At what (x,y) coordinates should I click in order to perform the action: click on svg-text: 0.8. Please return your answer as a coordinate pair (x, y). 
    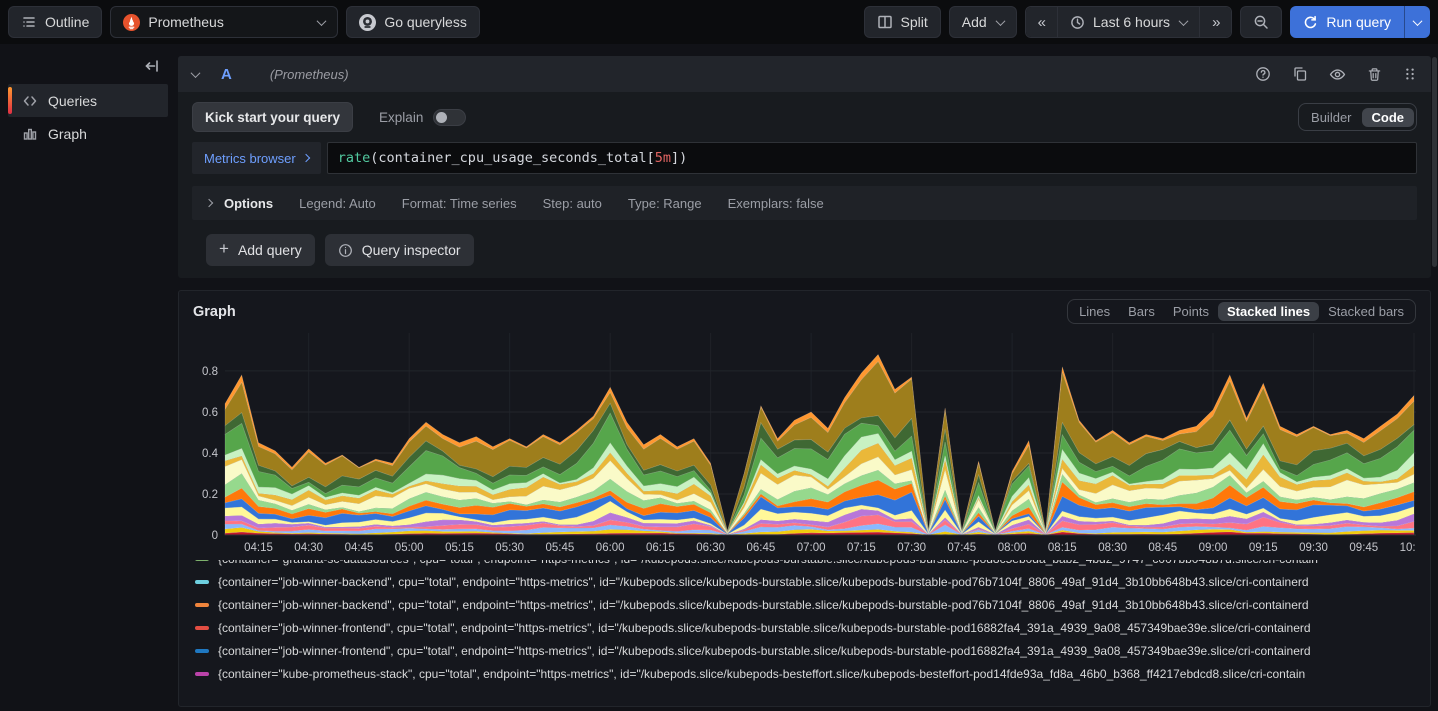
    Looking at the image, I should click on (210, 372).